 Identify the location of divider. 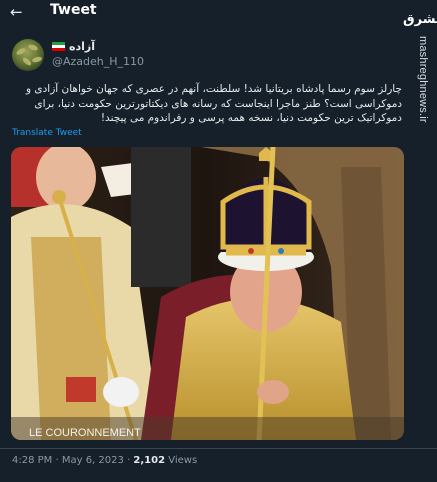
(218, 448).